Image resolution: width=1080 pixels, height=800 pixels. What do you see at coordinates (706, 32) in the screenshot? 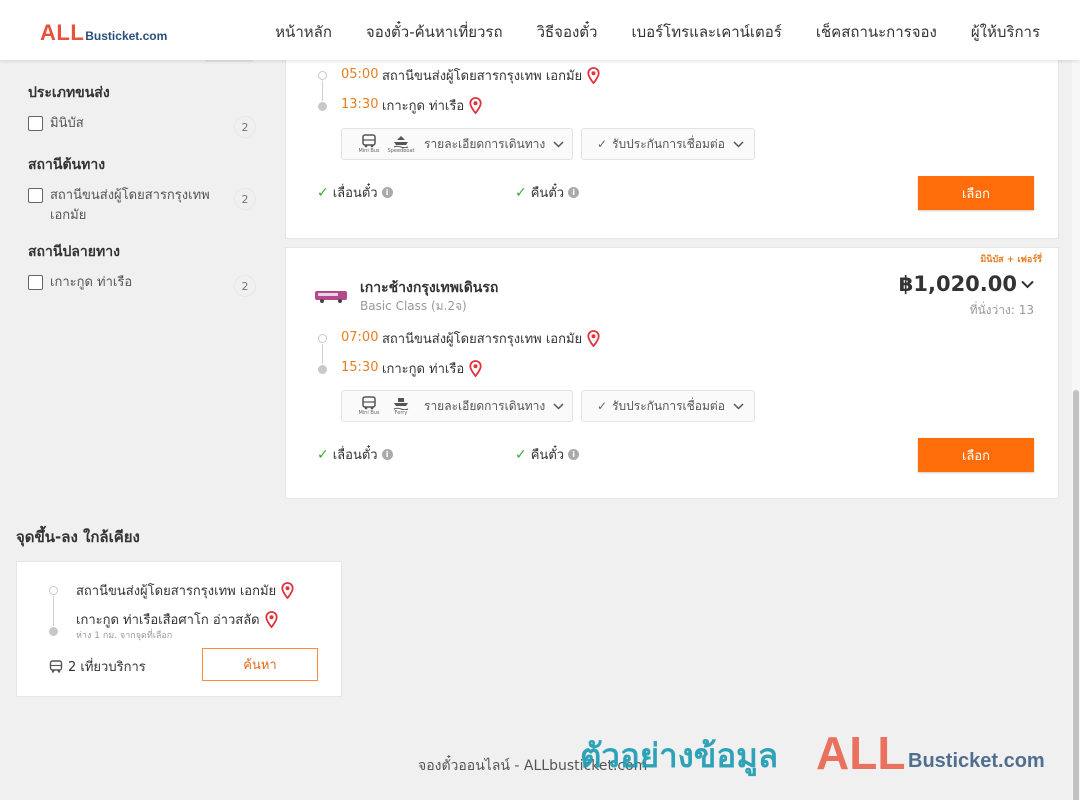
I see `nav-contacts: เบอร์โทรและเคาน์เตอร์` at bounding box center [706, 32].